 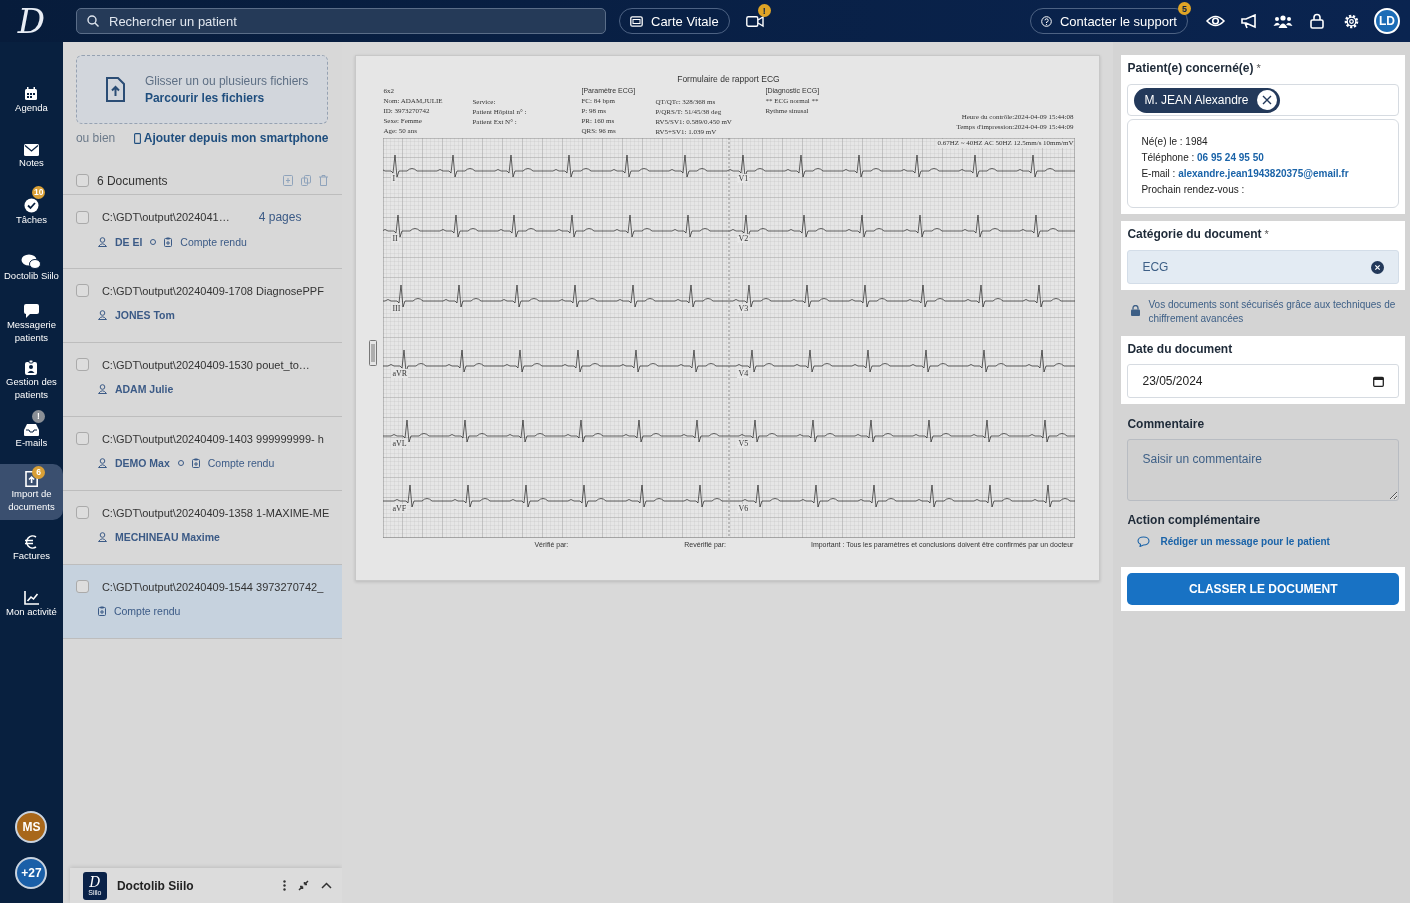 I want to click on field-label: Commentaire, so click(x=1166, y=424).